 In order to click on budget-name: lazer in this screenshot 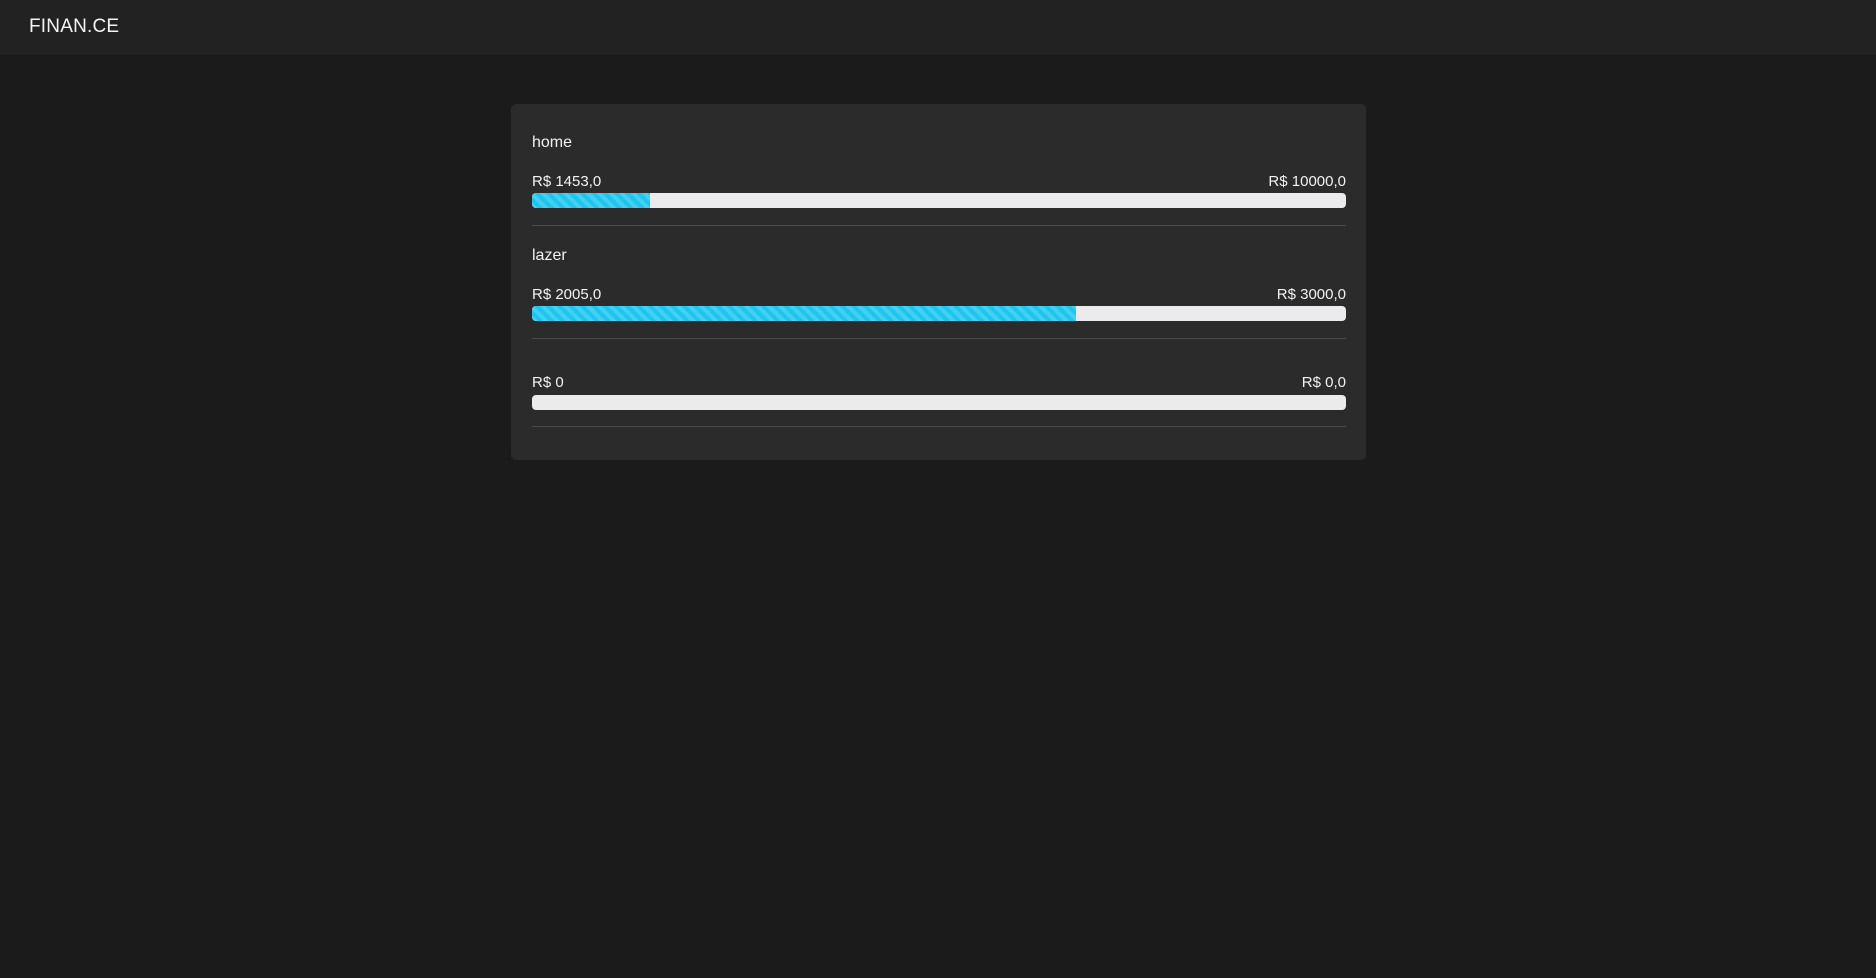, I will do `click(549, 255)`.